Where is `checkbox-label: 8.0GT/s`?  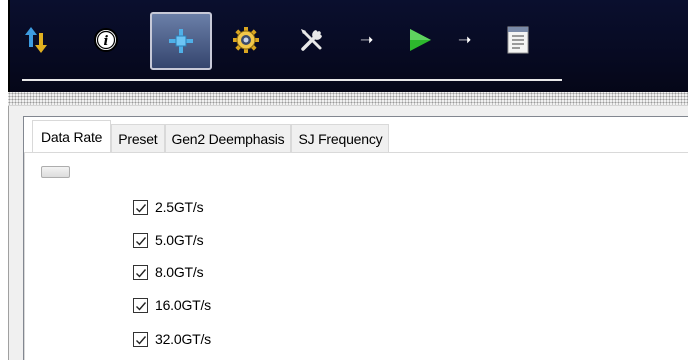 checkbox-label: 8.0GT/s is located at coordinates (179, 272).